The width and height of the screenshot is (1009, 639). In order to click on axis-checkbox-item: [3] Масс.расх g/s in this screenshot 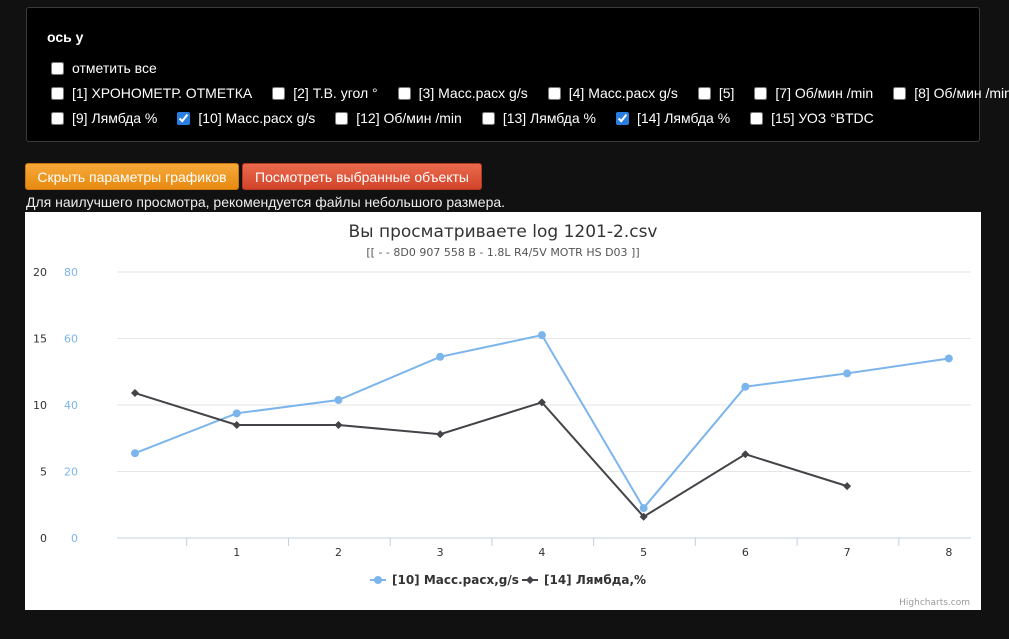, I will do `click(461, 93)`.